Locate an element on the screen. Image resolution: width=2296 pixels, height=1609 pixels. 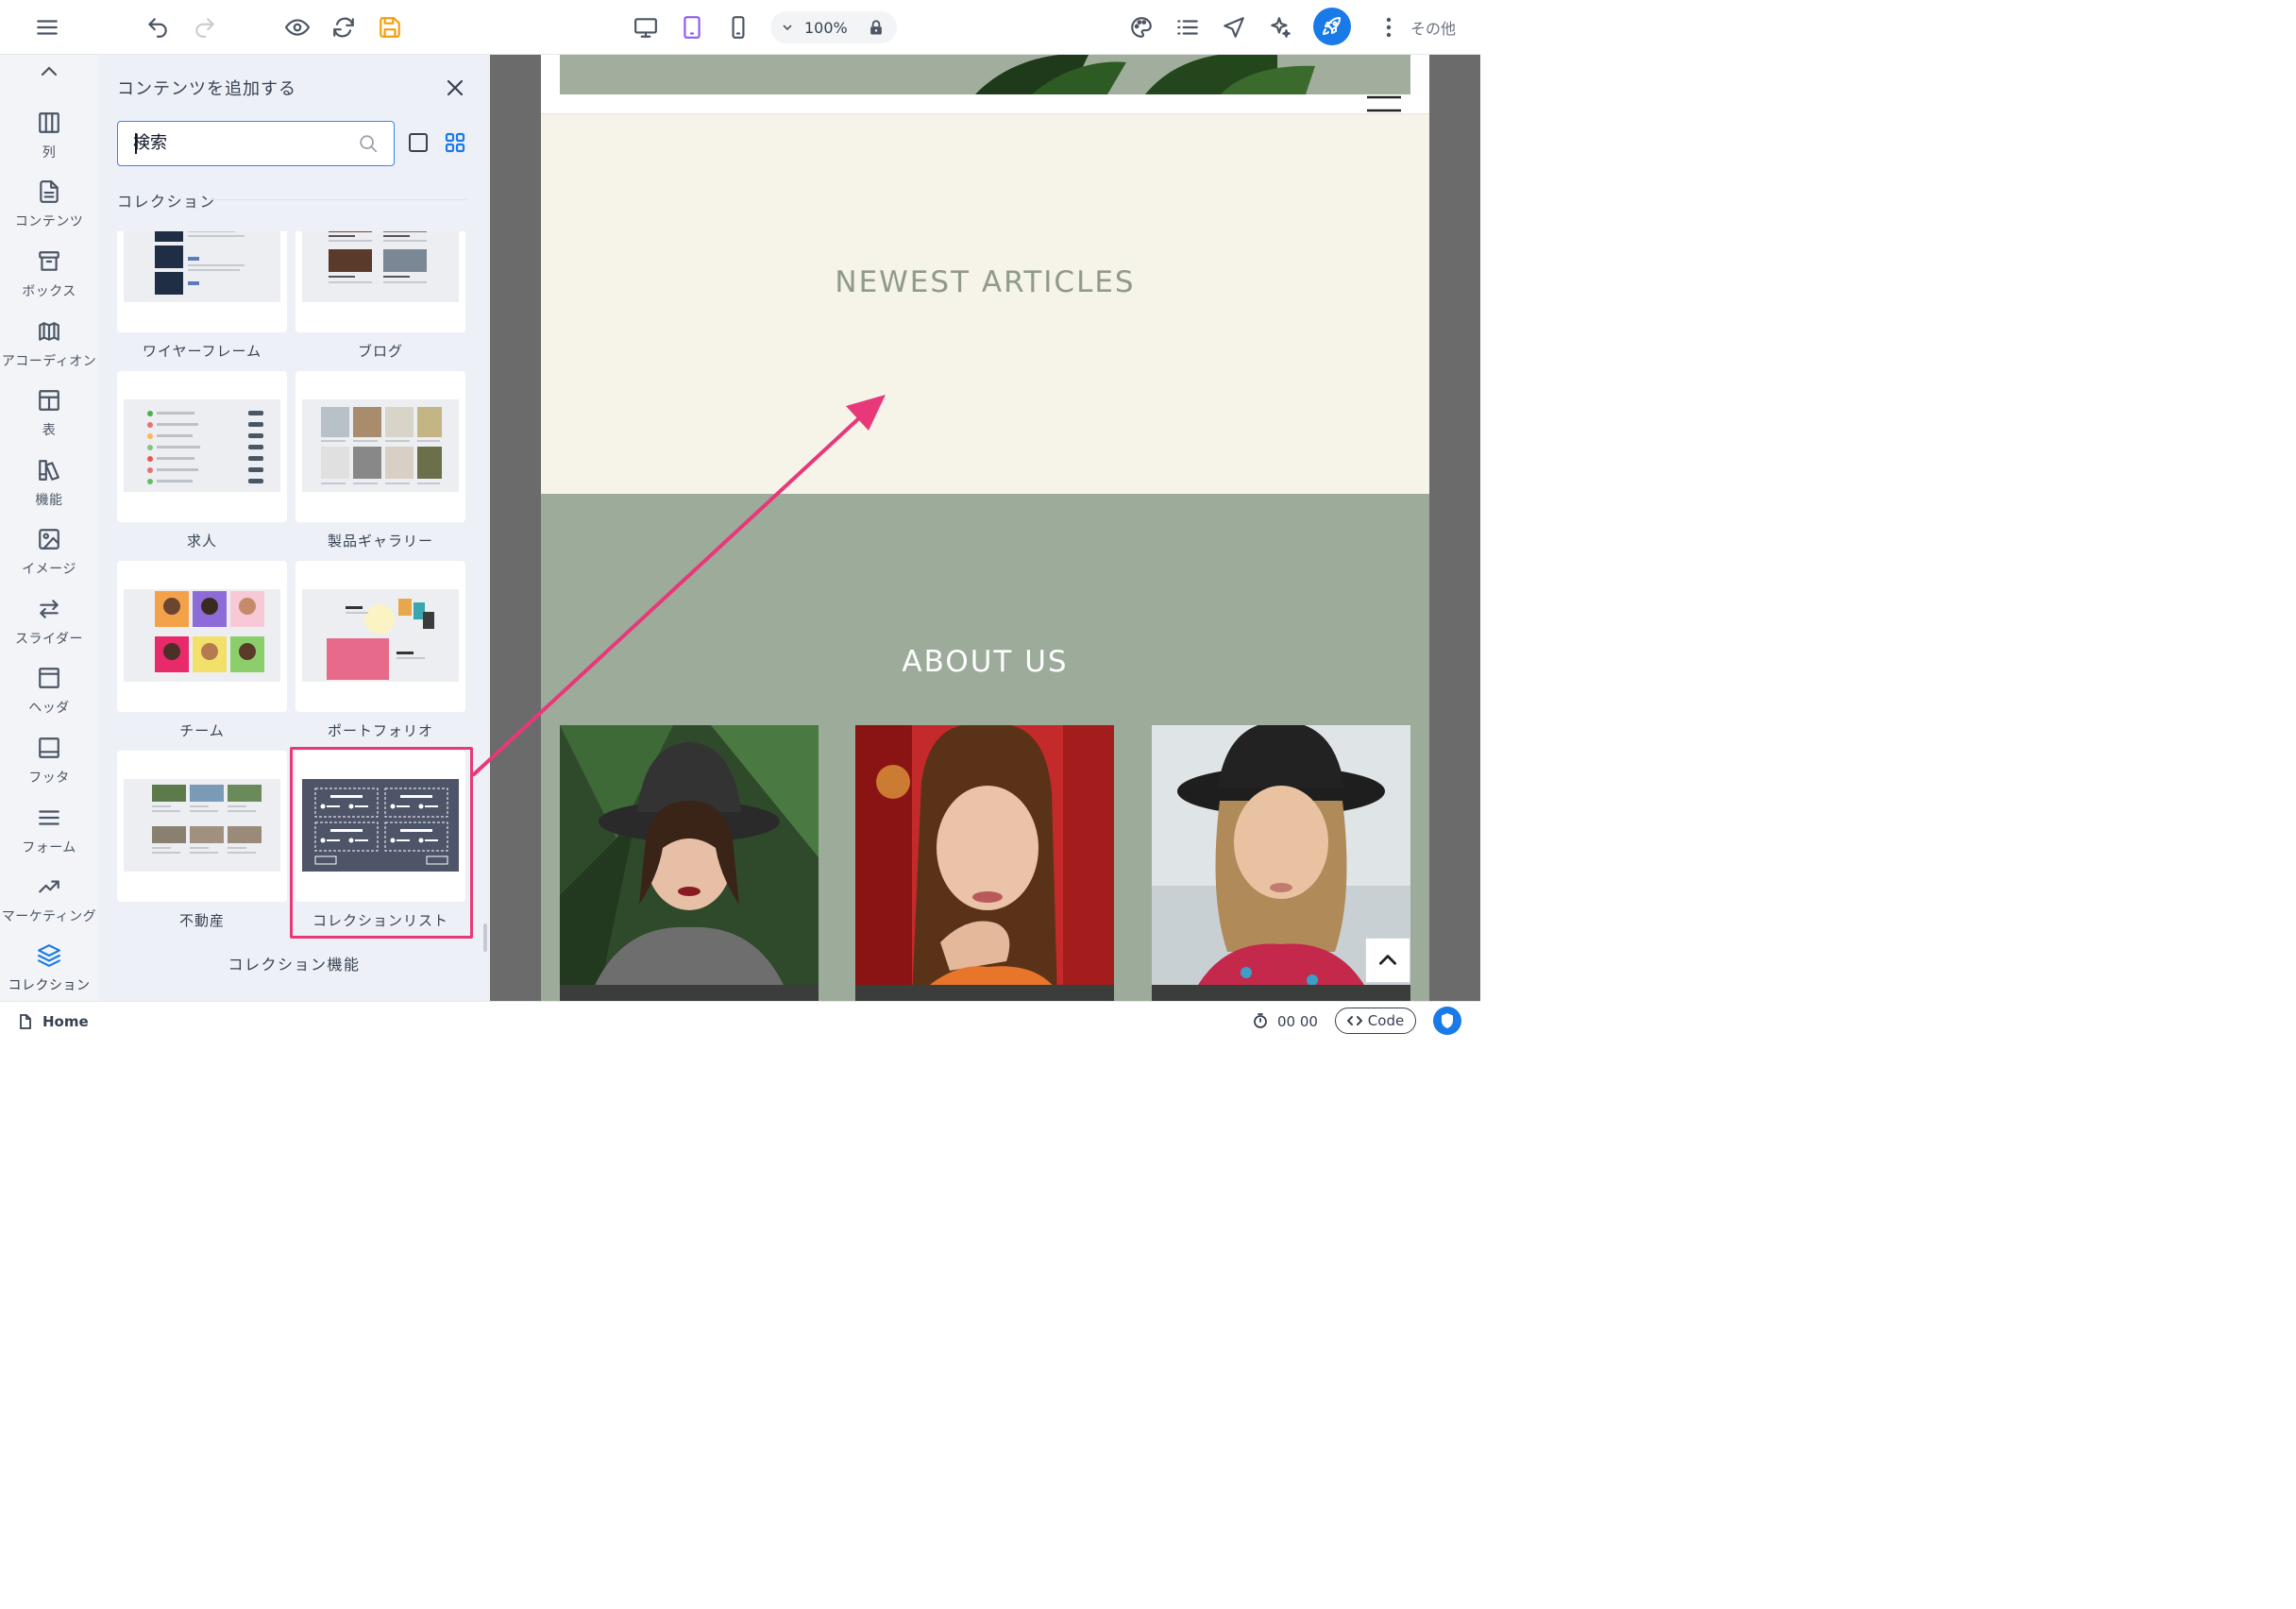
template-card-wireframe is located at coordinates (202, 281).